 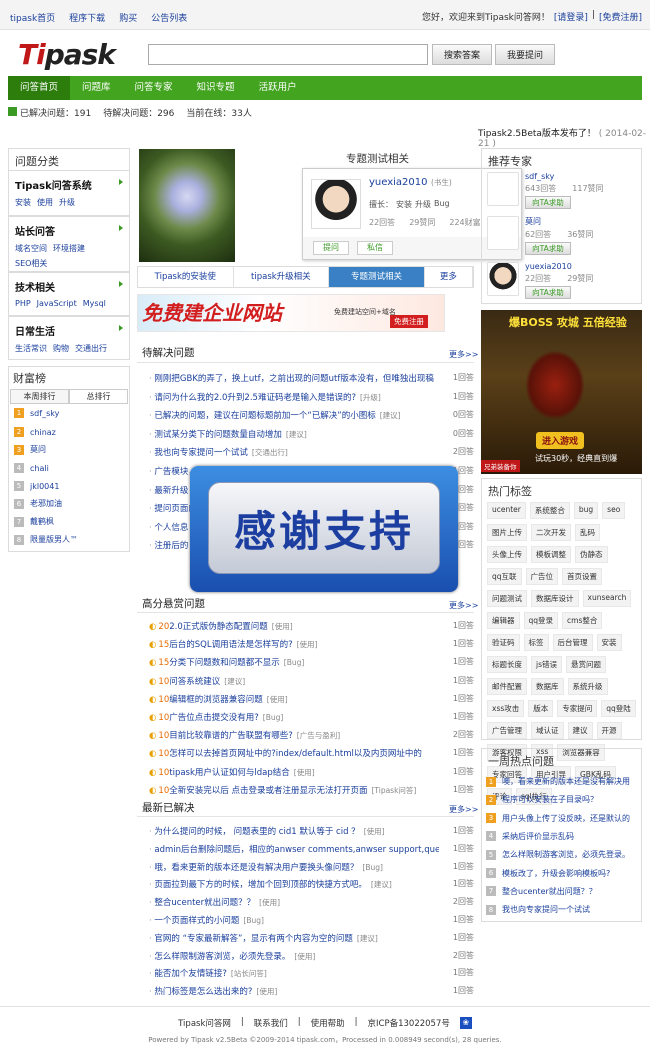 I want to click on notice: Tipask2.5Beta版本发布了！ ( 2014-02-21 ), so click(x=564, y=137).